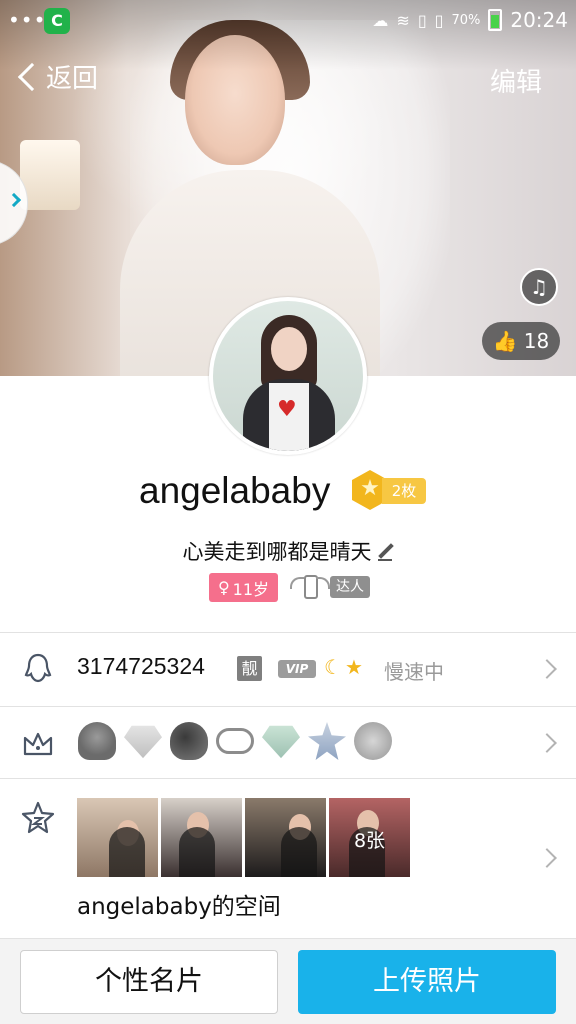 This screenshot has height=1024, width=576. Describe the element at coordinates (495, 20) in the screenshot. I see `battery-icon` at that location.